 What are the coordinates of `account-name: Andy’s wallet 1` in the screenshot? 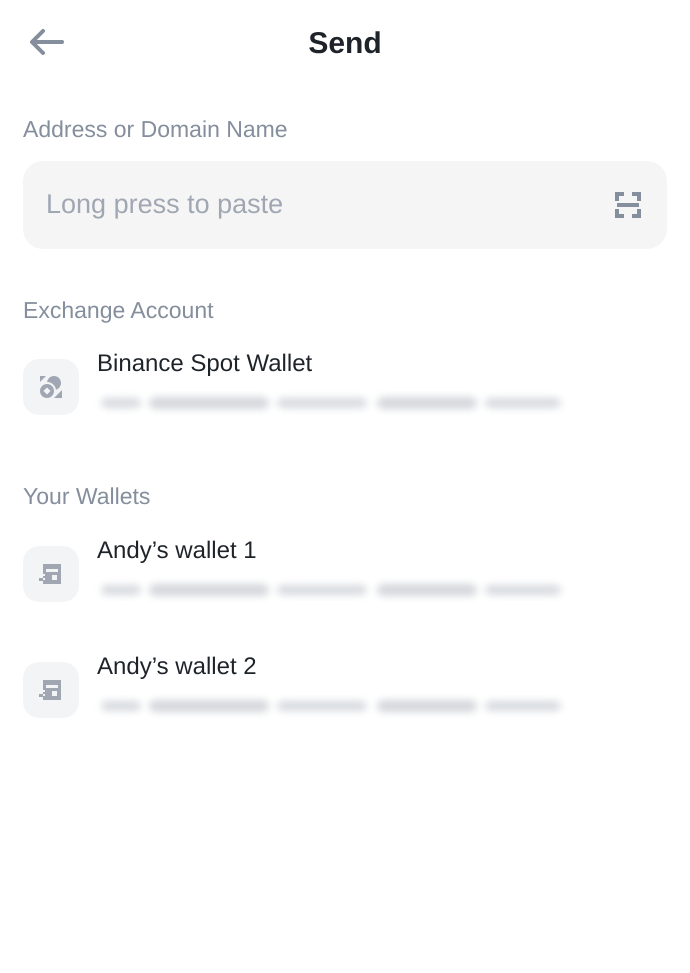 It's located at (332, 551).